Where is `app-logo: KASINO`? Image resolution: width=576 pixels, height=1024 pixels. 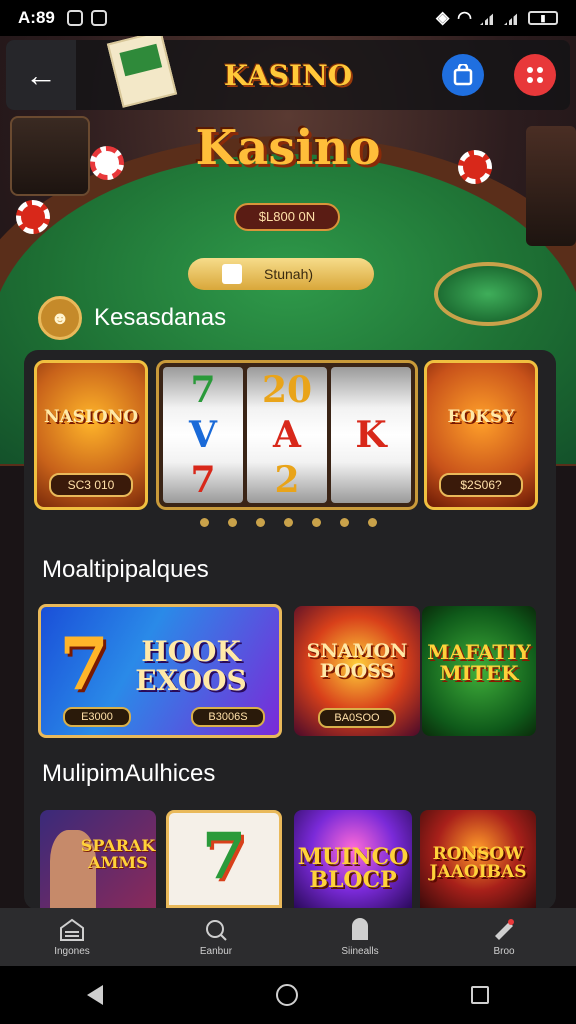
app-logo: KASINO is located at coordinates (288, 75).